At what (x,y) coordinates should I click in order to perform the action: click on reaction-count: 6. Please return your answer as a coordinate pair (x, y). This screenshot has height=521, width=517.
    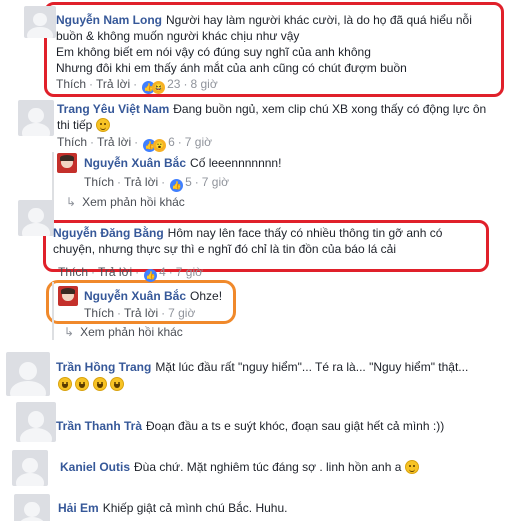
    Looking at the image, I should click on (171, 142).